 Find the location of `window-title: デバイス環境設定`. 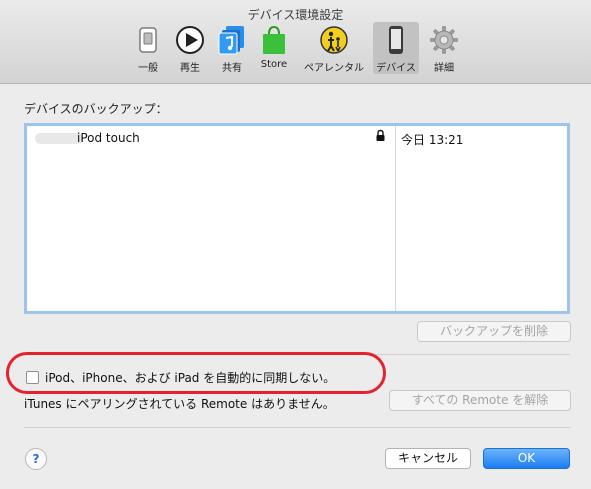

window-title: デバイス環境設定 is located at coordinates (295, 15).